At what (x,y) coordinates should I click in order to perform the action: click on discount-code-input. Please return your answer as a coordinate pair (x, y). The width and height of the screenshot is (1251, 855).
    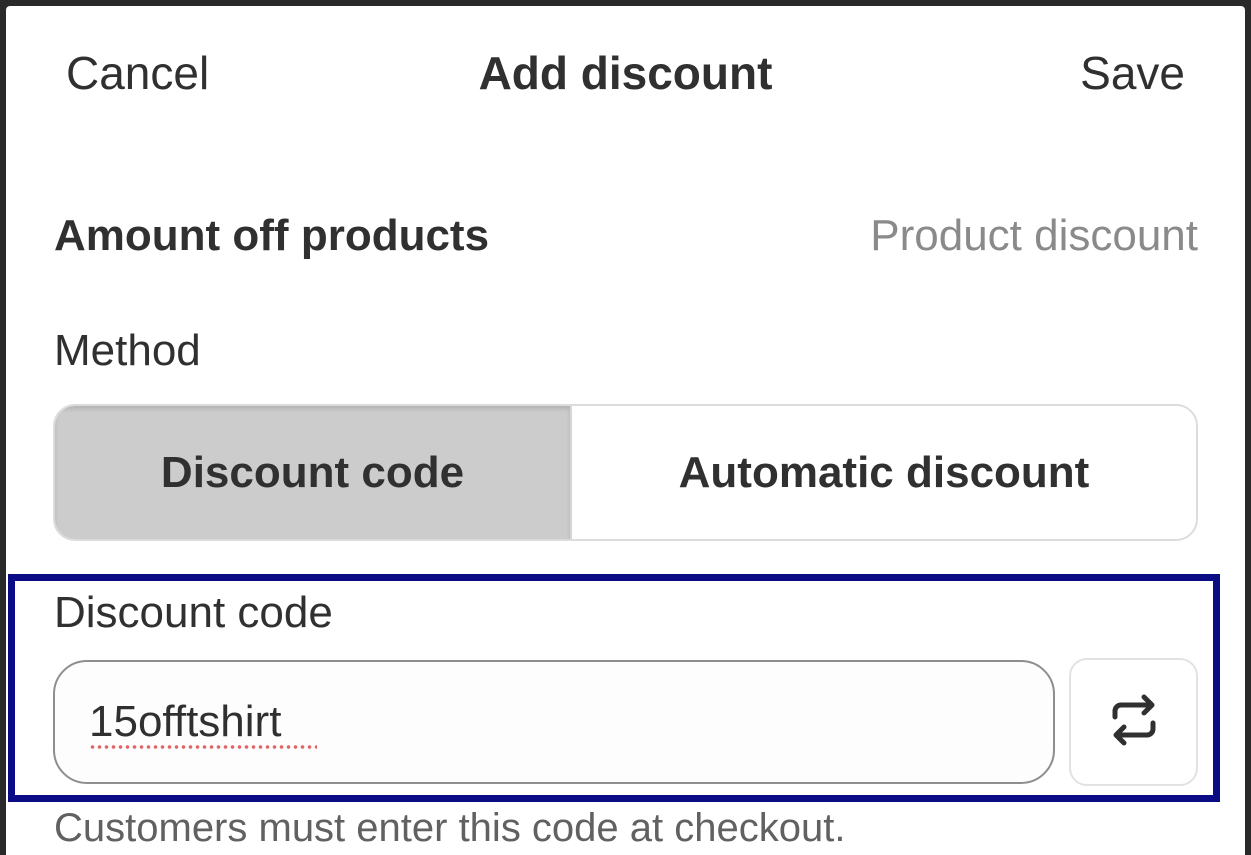
    Looking at the image, I should click on (554, 722).